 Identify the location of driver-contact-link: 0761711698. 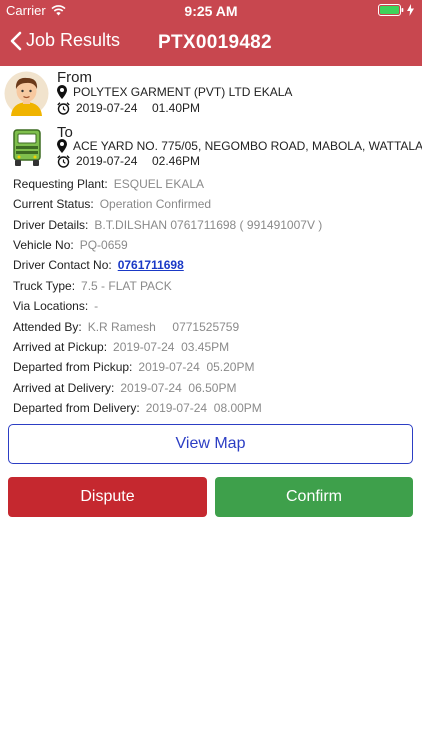
(151, 265).